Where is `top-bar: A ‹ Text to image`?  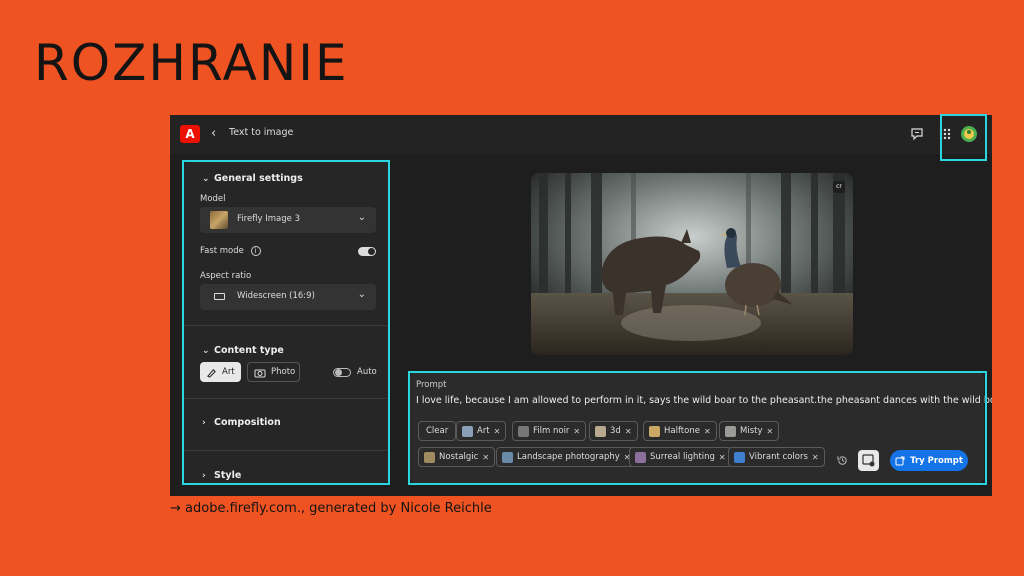 top-bar: A ‹ Text to image is located at coordinates (581, 134).